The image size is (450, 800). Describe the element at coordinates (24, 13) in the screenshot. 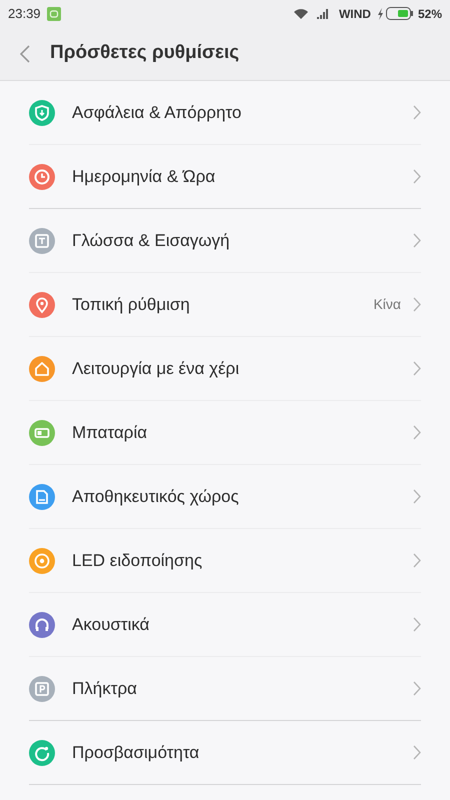

I see `status-time: 23:39` at that location.